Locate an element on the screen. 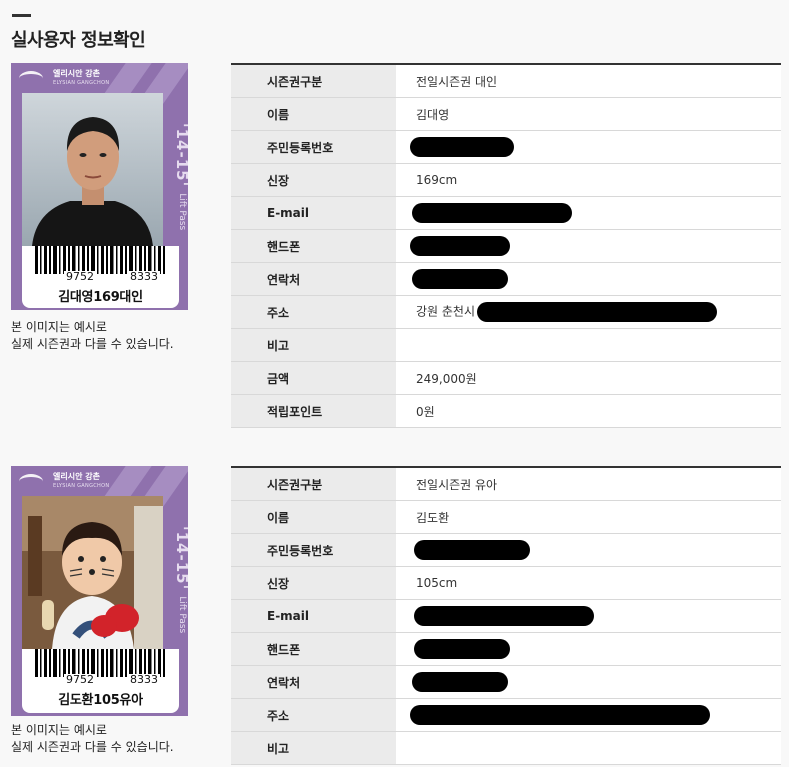  title-accent-bar is located at coordinates (21, 15).